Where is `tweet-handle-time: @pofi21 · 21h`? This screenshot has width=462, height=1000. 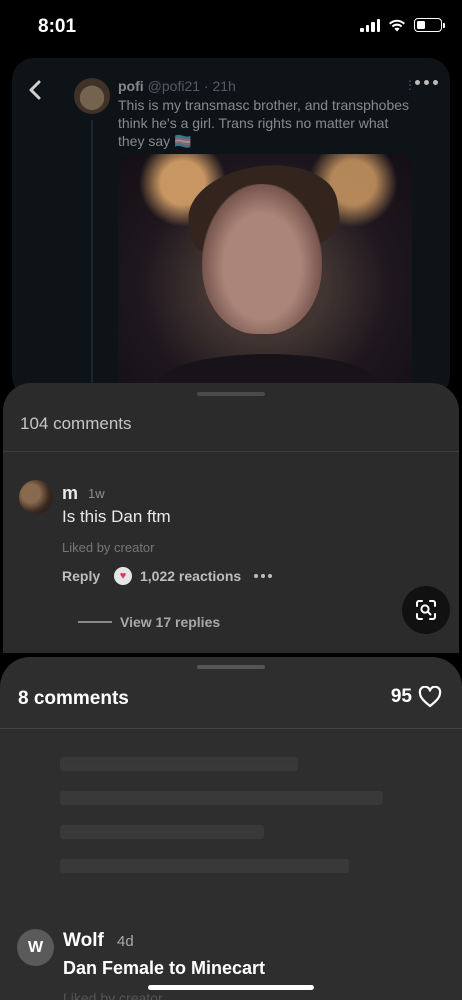 tweet-handle-time: @pofi21 · 21h is located at coordinates (191, 86).